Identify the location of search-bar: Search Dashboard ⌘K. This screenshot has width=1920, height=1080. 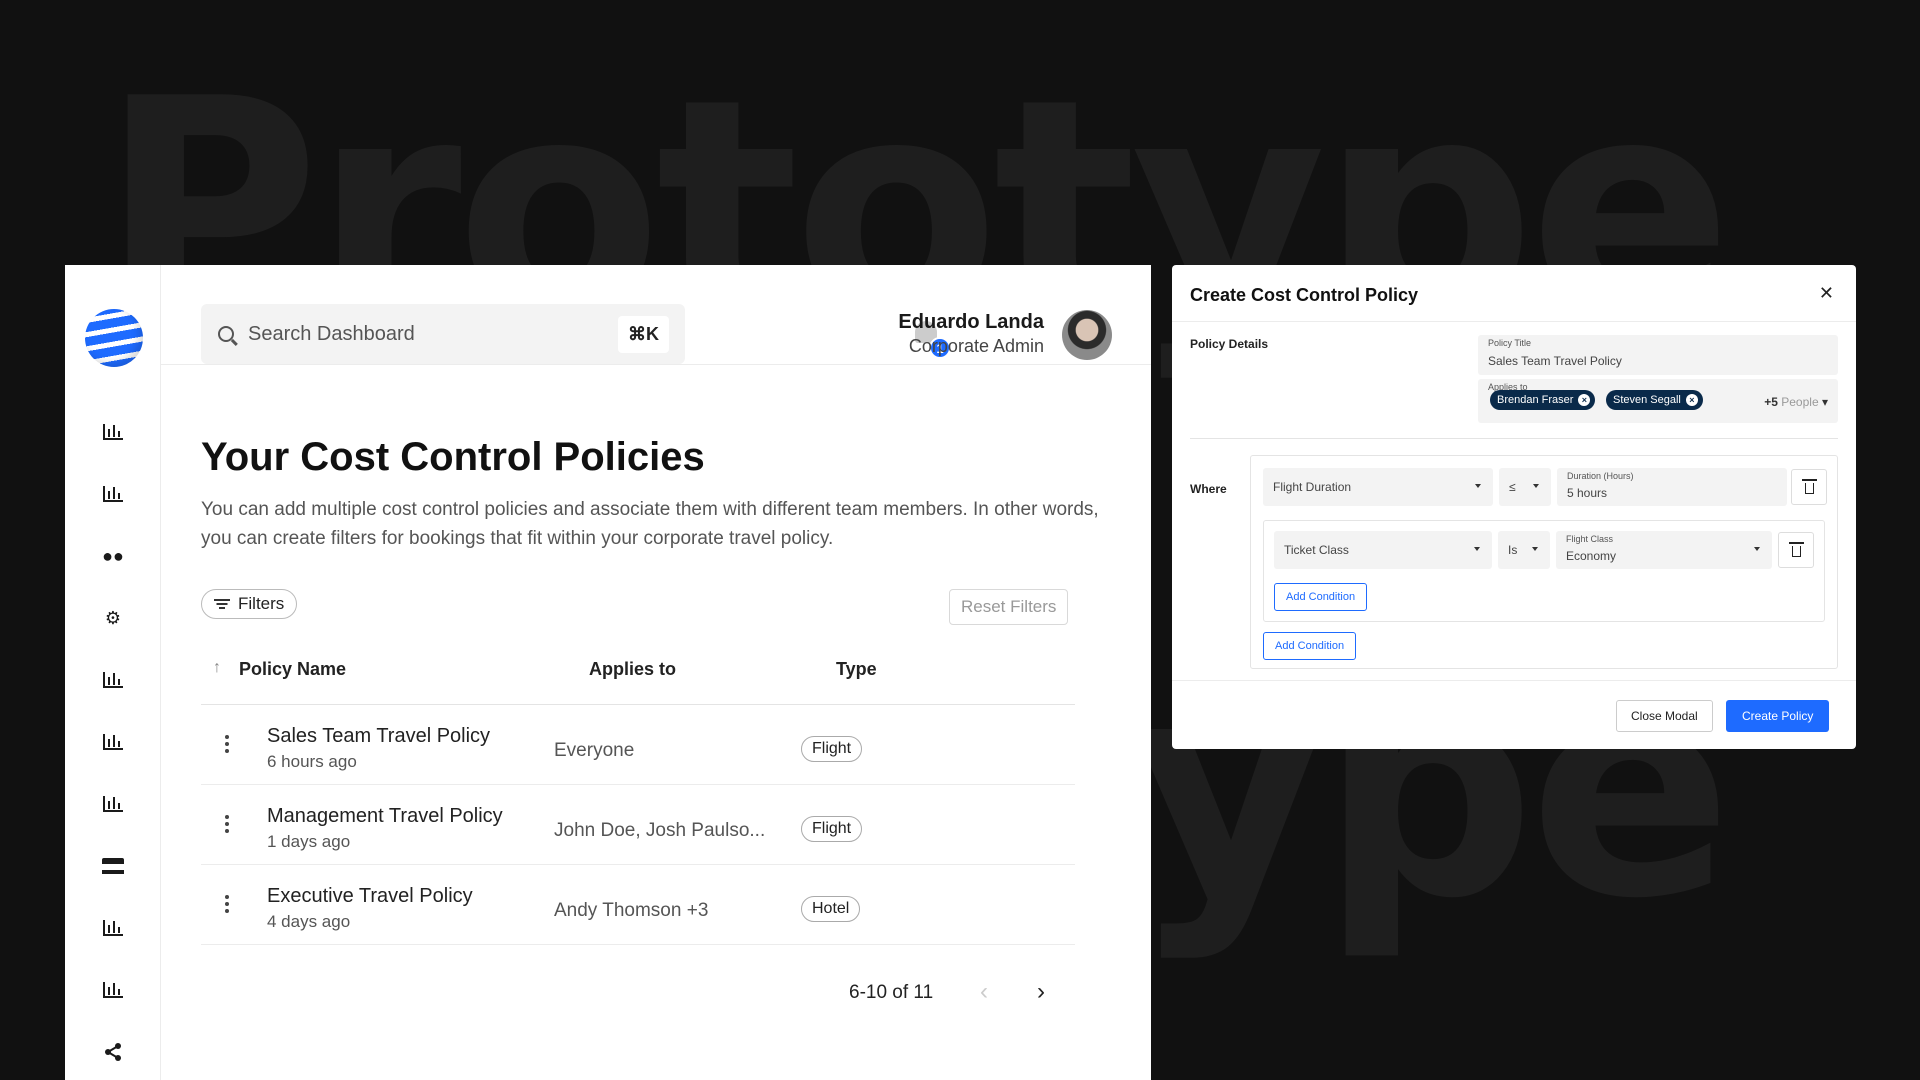
(443, 334).